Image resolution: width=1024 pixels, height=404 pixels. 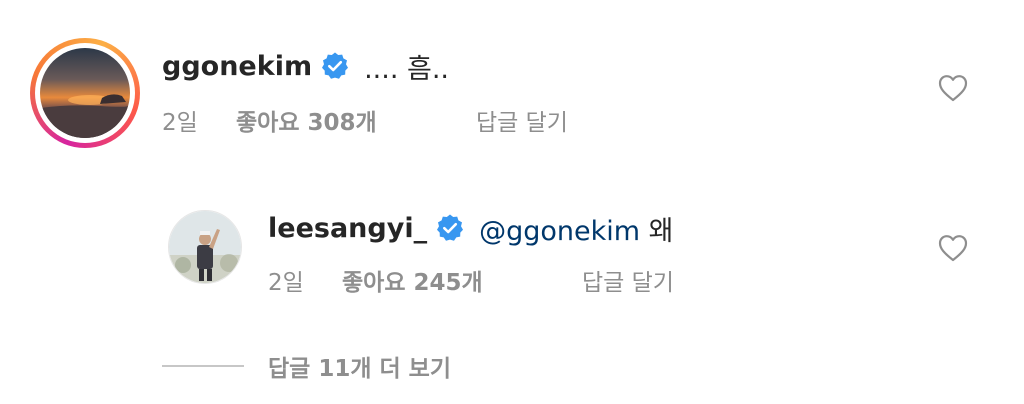 I want to click on comment-meta: 2일 좋아요 308개 답글 달기, so click(x=365, y=120).